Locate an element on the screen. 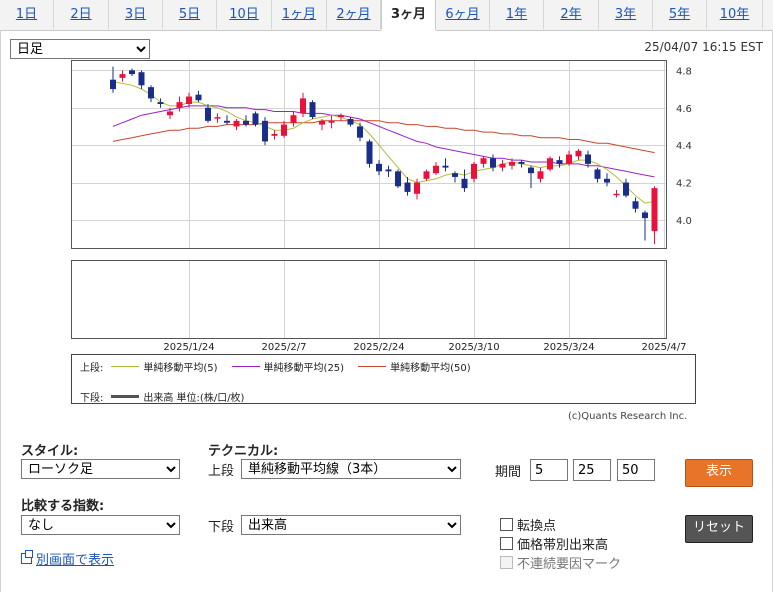  y-tick-label: 4.6 is located at coordinates (684, 109).